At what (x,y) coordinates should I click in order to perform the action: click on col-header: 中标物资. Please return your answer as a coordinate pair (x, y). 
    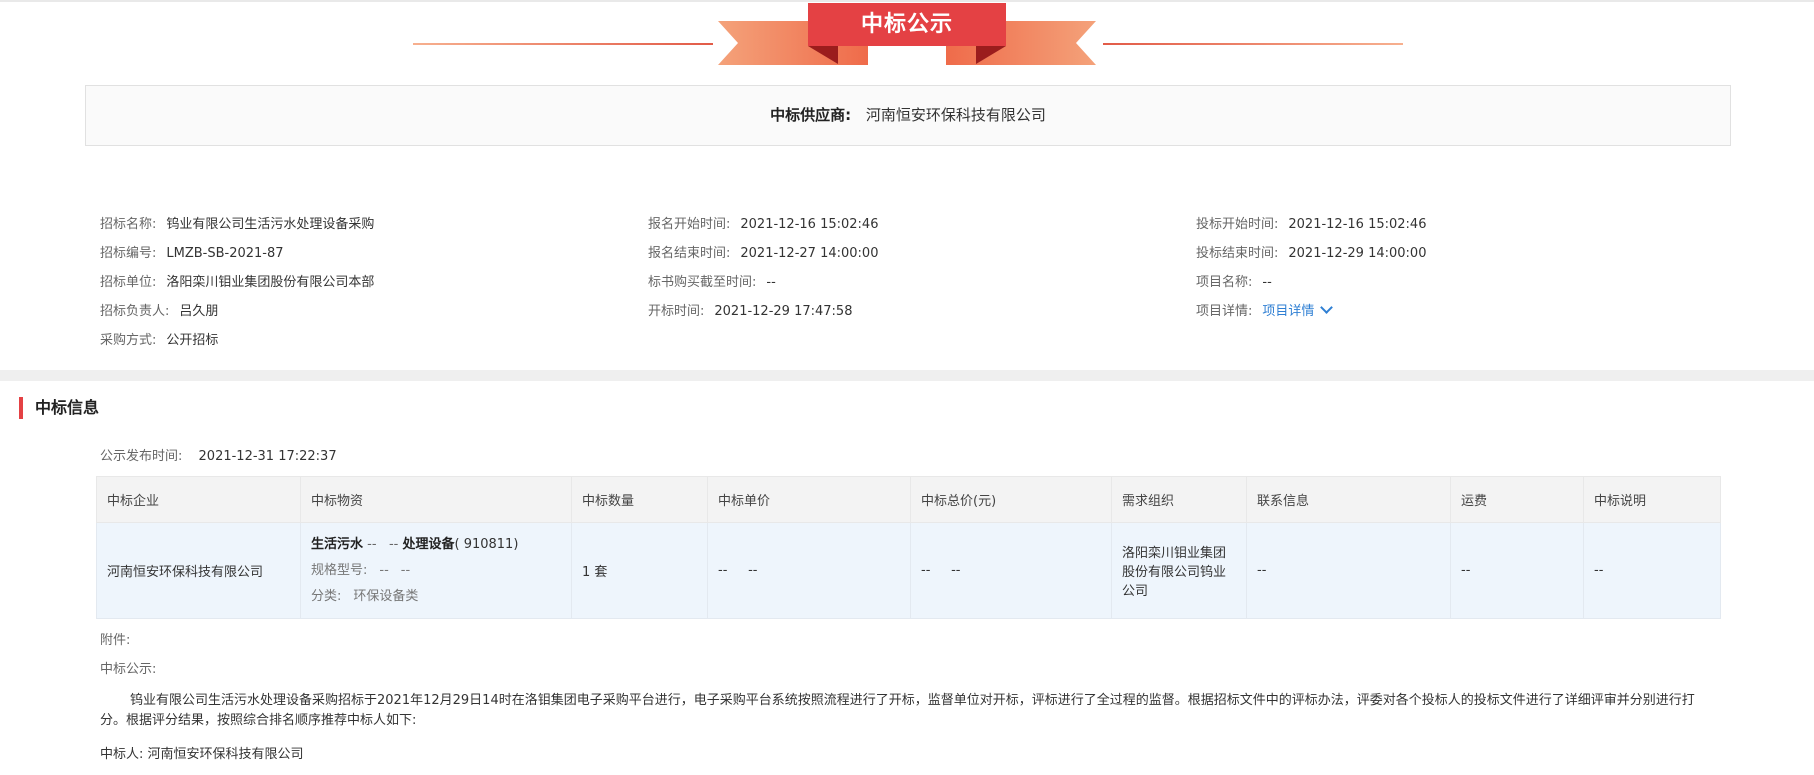
    Looking at the image, I should click on (436, 499).